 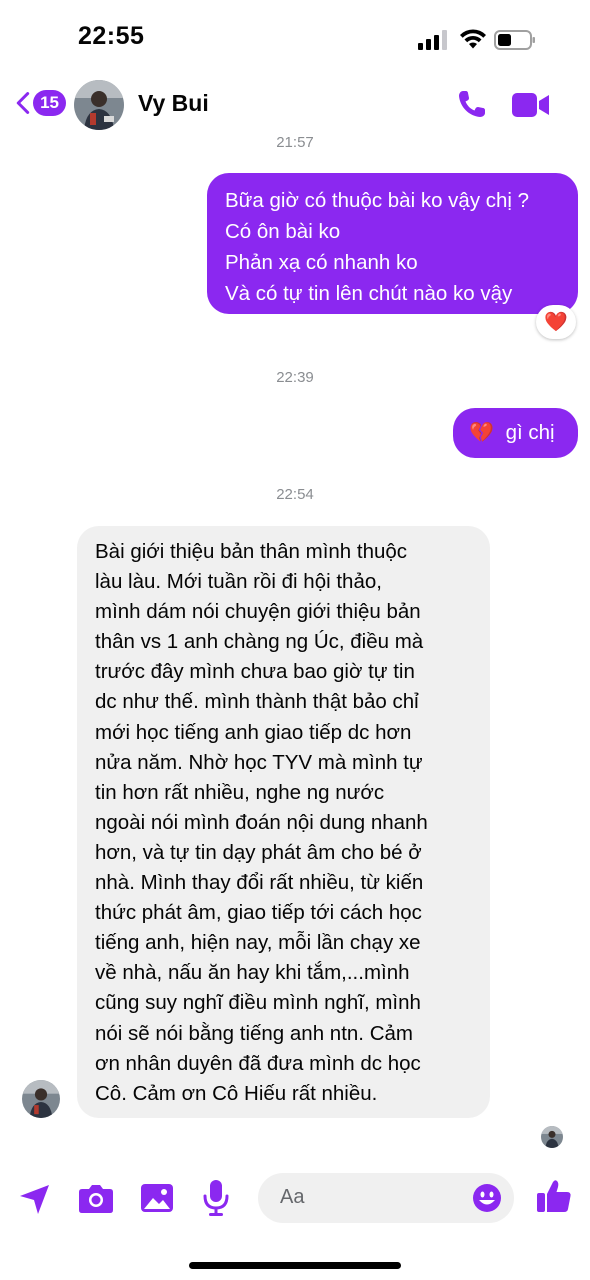 I want to click on message-line: Và có tự tin lên chút nào ko vậy, so click(x=369, y=293).